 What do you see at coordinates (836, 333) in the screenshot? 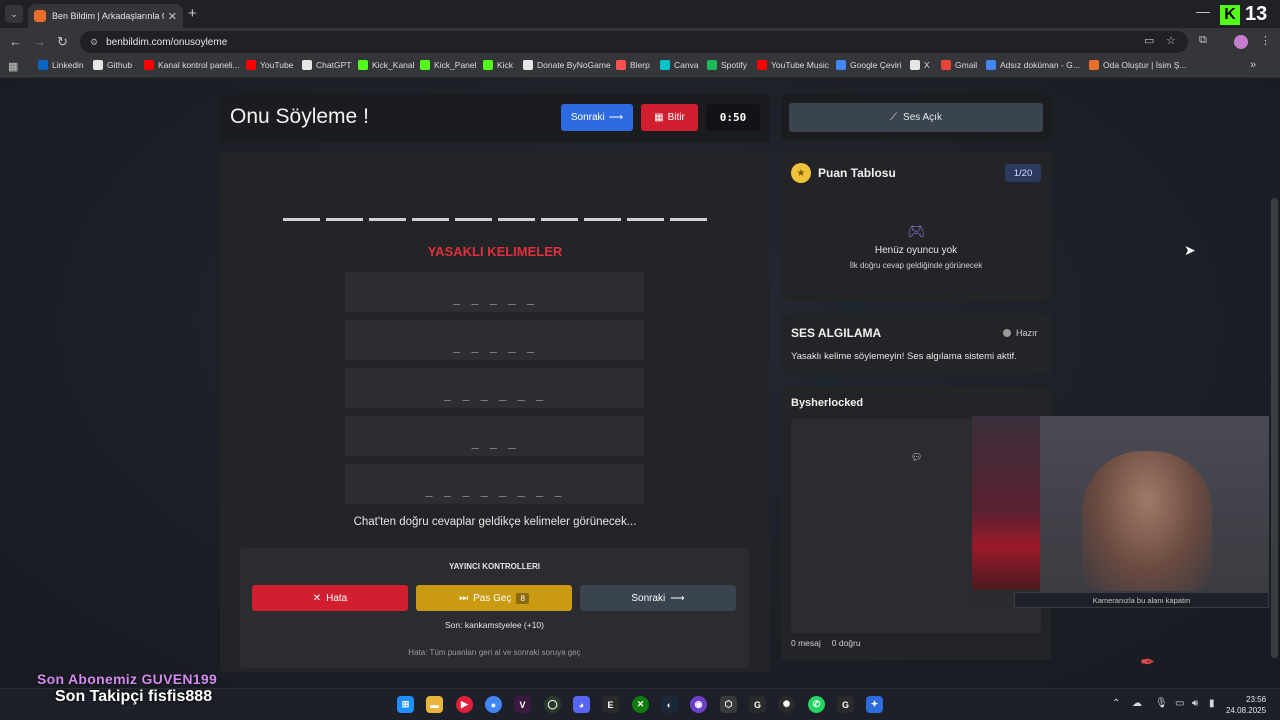
I see `voice-detection-title: SES ALGILAMA` at bounding box center [836, 333].